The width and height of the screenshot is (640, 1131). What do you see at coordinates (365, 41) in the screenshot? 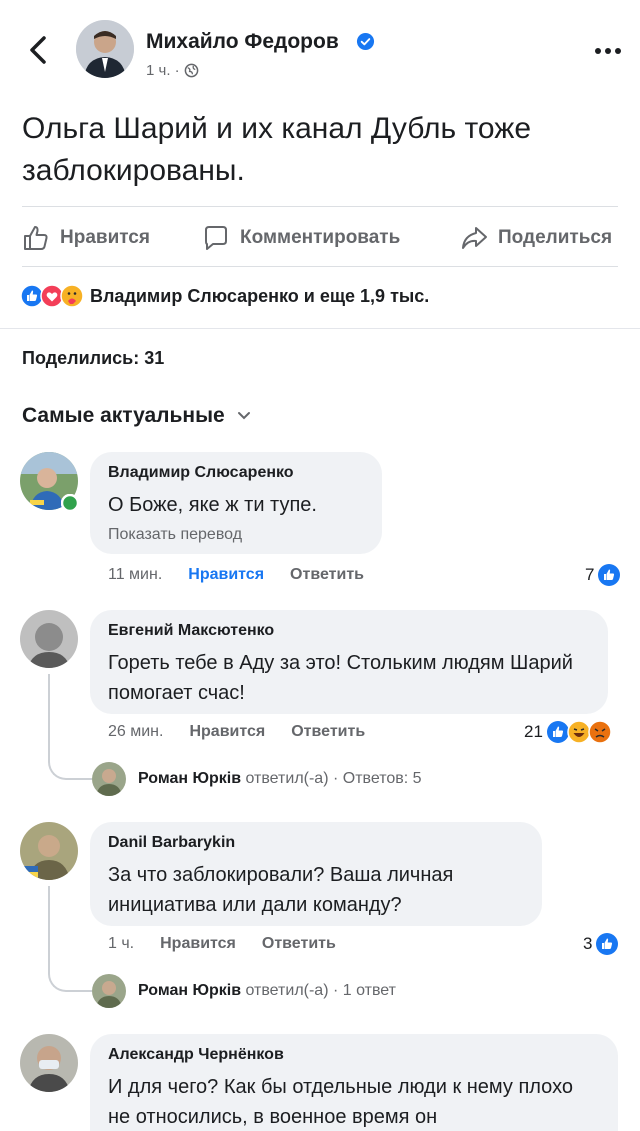
I see `verified-badge-icon` at bounding box center [365, 41].